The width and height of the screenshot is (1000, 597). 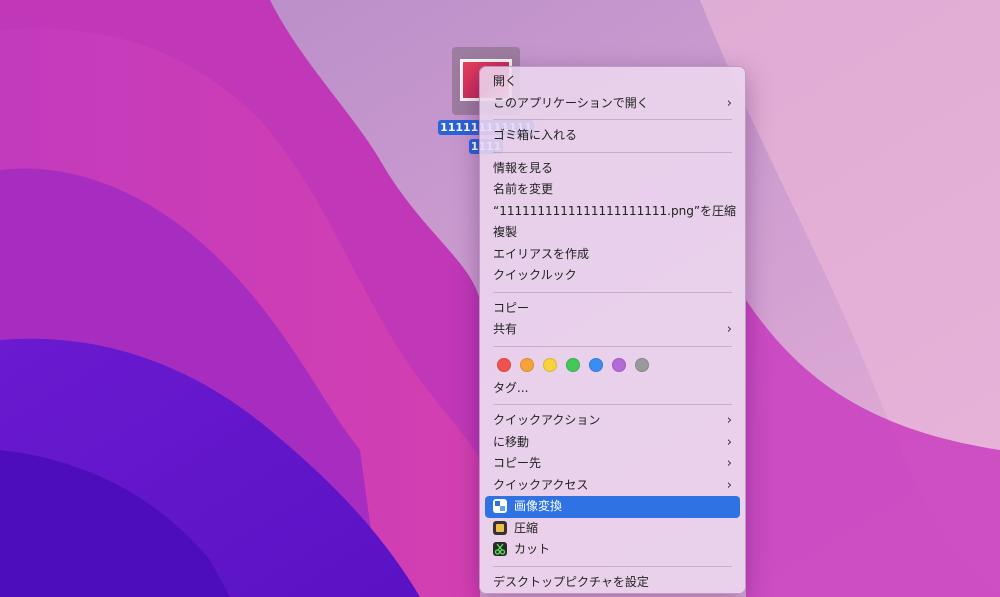 I want to click on archive-icon, so click(x=500, y=527).